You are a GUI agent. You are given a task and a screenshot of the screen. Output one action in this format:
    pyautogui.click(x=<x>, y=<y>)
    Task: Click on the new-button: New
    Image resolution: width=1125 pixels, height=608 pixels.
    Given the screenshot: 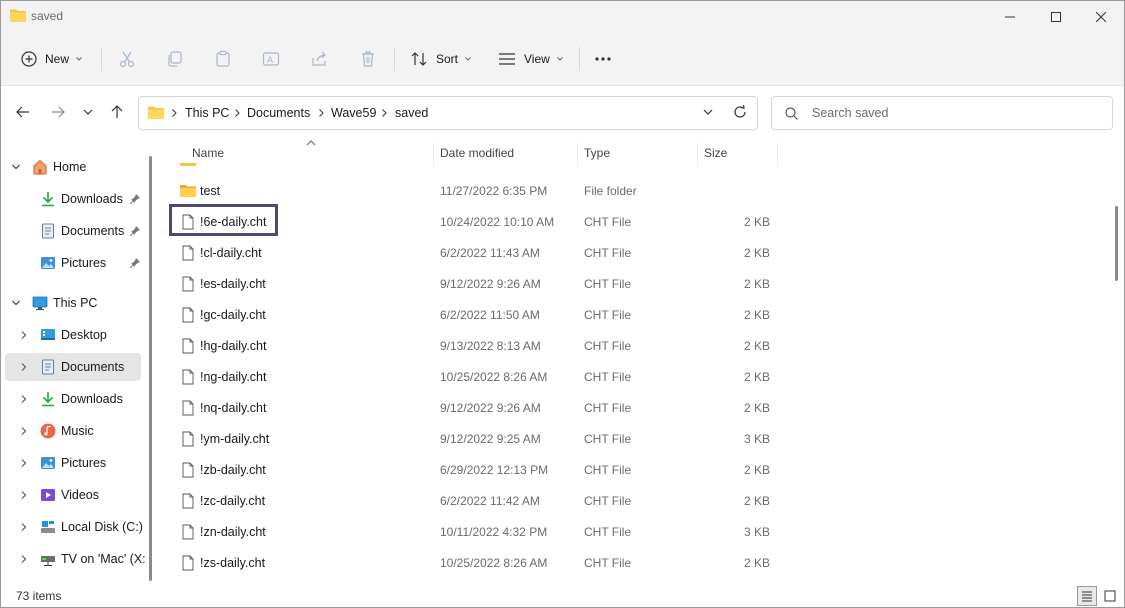 What is the action you would take?
    pyautogui.click(x=51, y=59)
    